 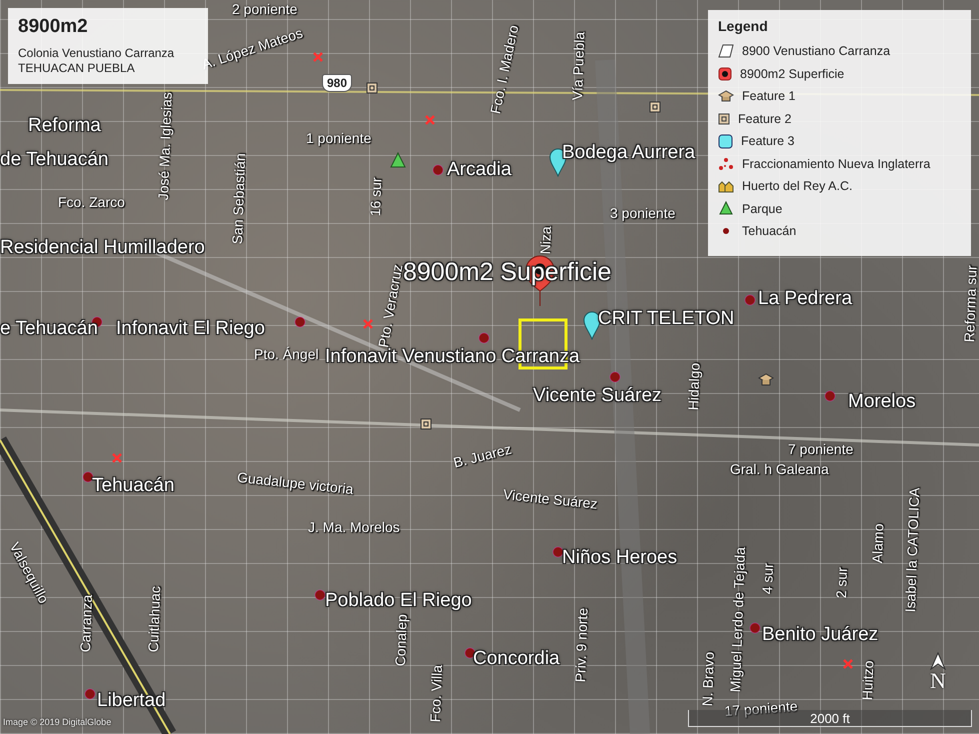 What do you see at coordinates (761, 708) in the screenshot?
I see `street-label: 17 poniente` at bounding box center [761, 708].